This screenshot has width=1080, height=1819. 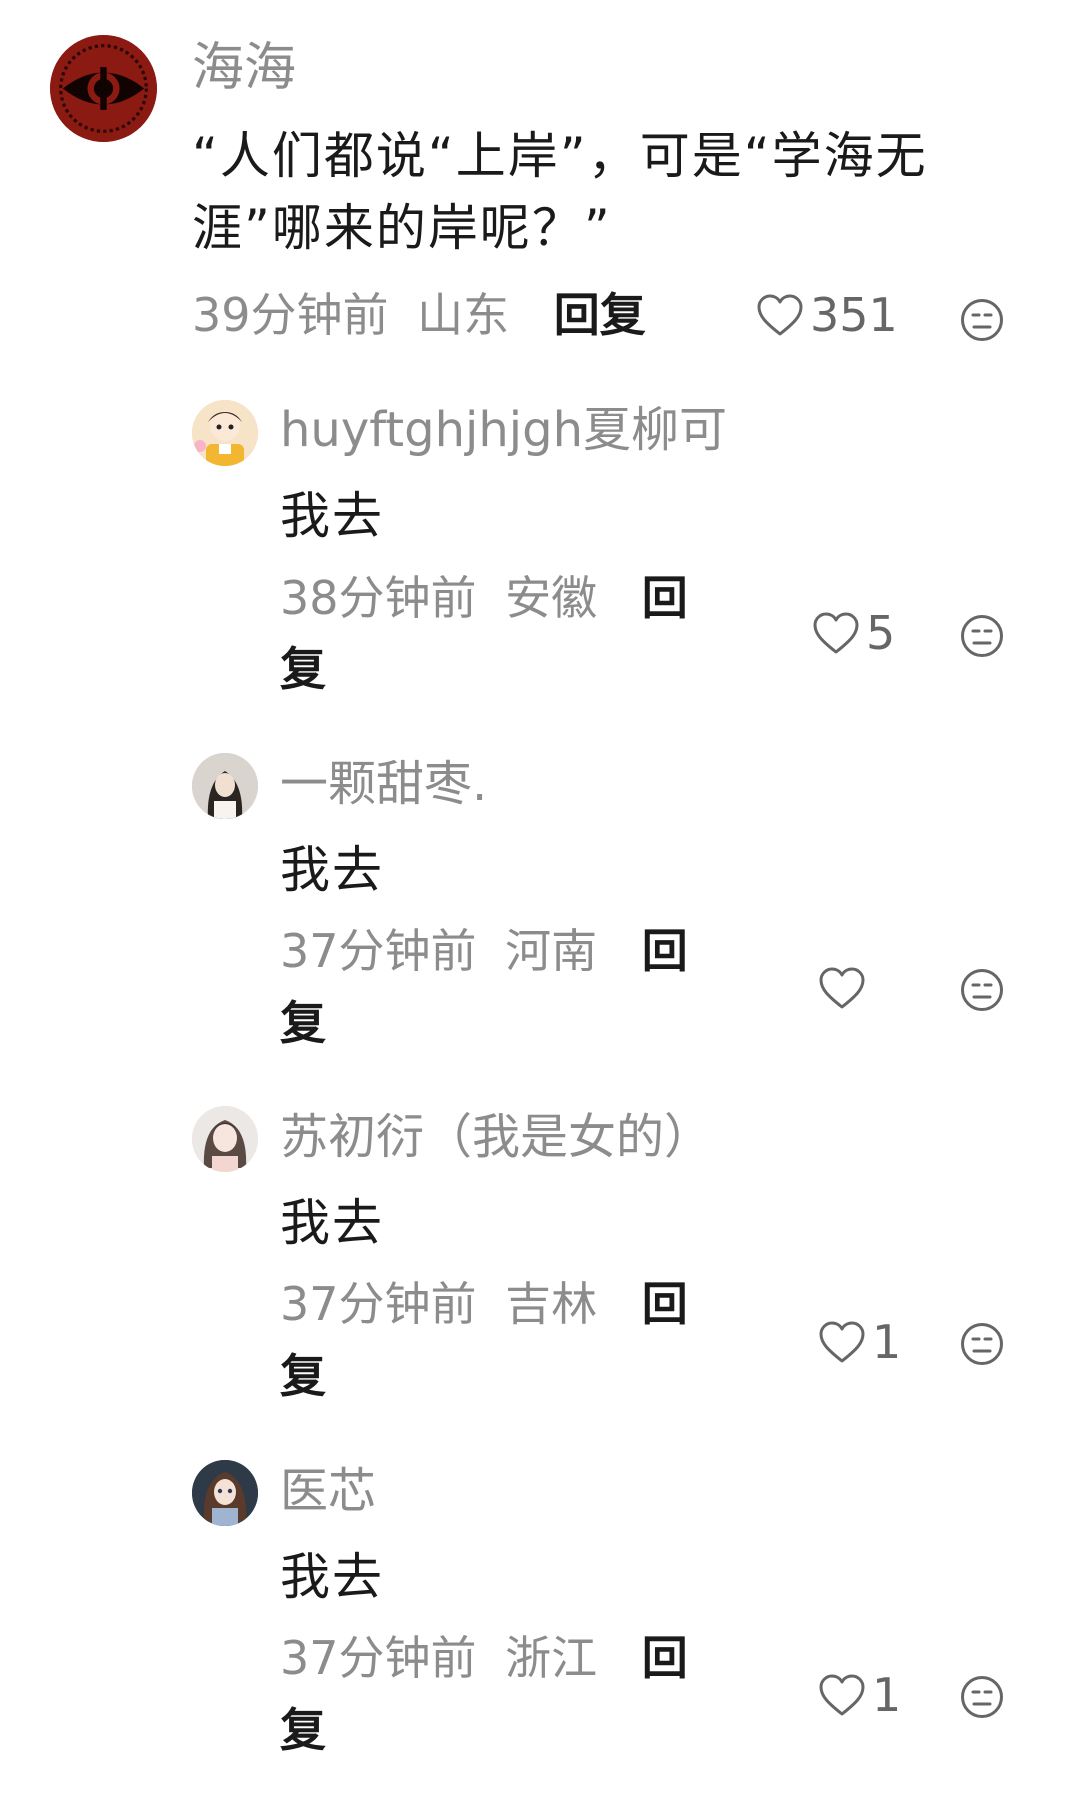 I want to click on reply-meta: 38分钟前 安徽 回, so click(x=484, y=598).